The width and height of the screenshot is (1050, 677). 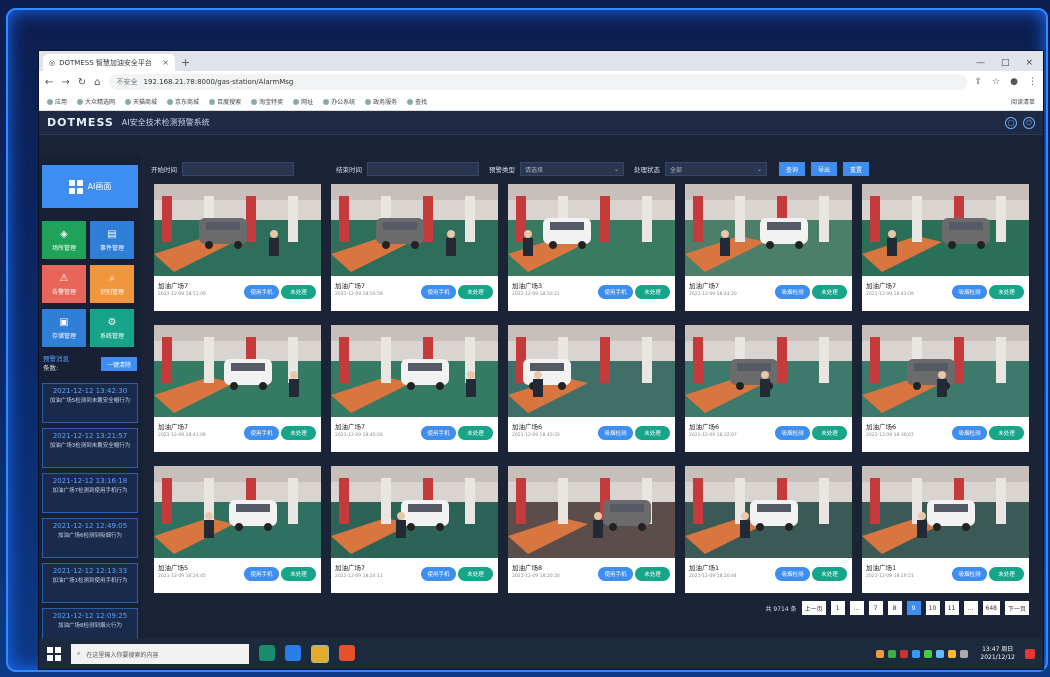 What do you see at coordinates (894, 608) in the screenshot?
I see `page-button: 8` at bounding box center [894, 608].